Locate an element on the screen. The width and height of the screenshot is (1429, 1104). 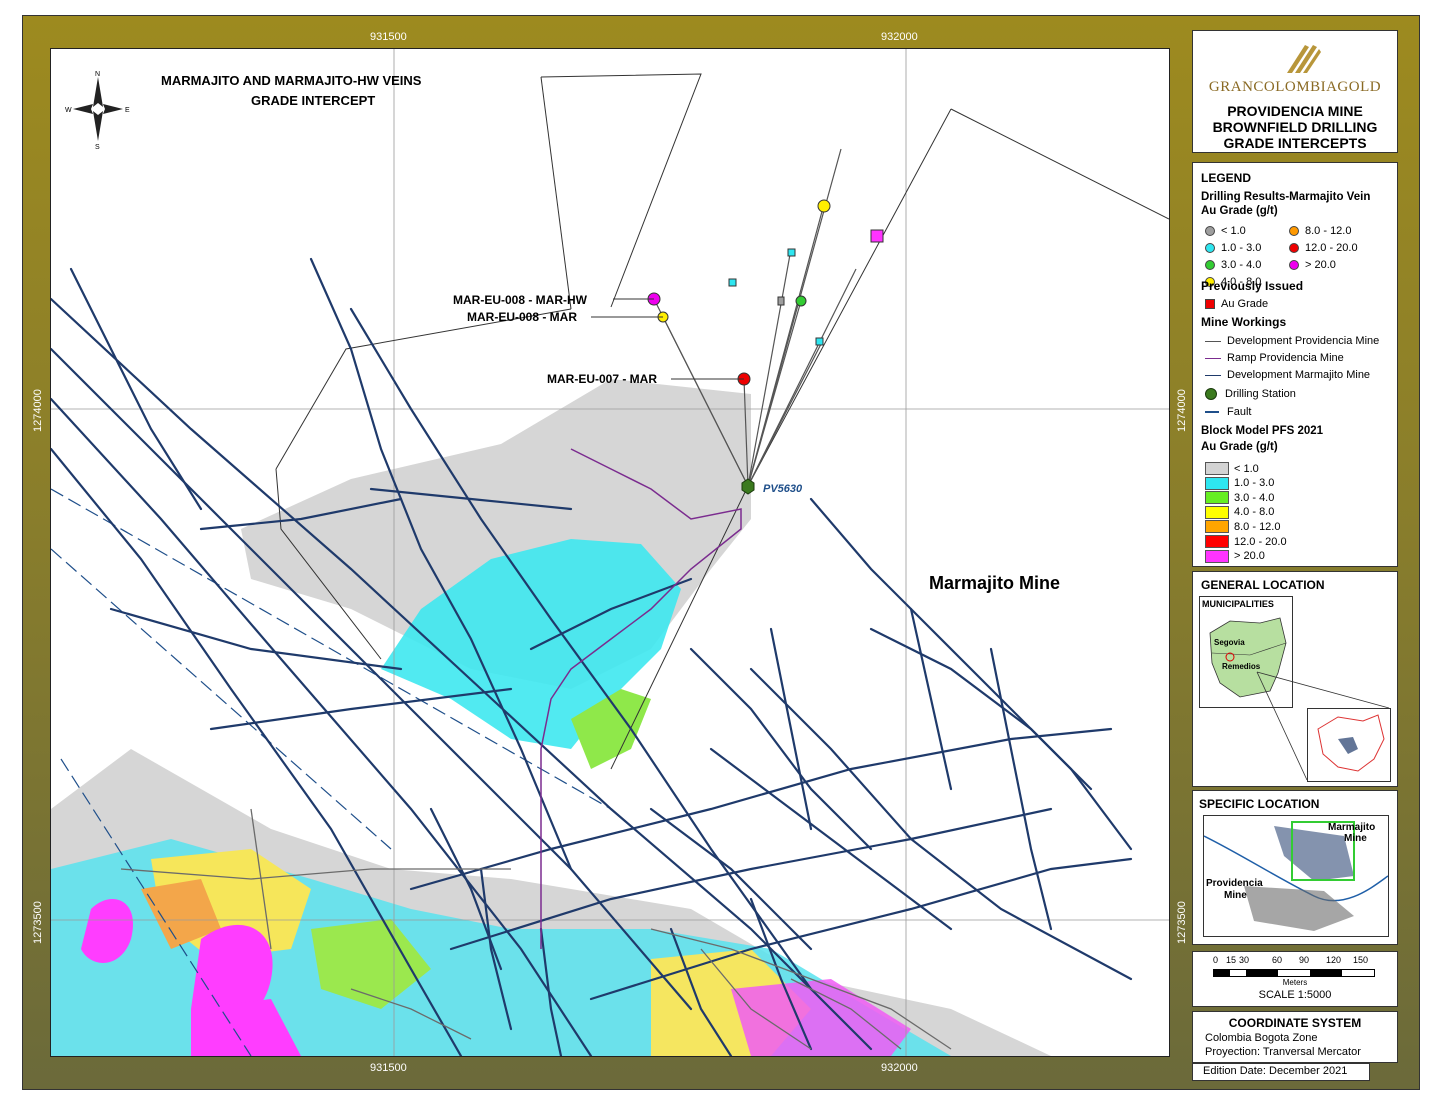
block-class-3: 4.0 - 8.0 is located at coordinates (1240, 512).